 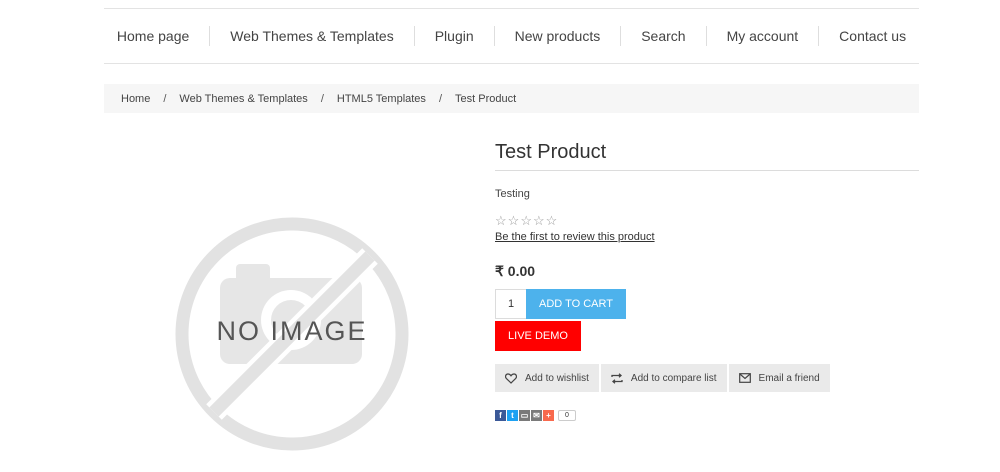 What do you see at coordinates (872, 36) in the screenshot?
I see `nav-contact-us: Contact us` at bounding box center [872, 36].